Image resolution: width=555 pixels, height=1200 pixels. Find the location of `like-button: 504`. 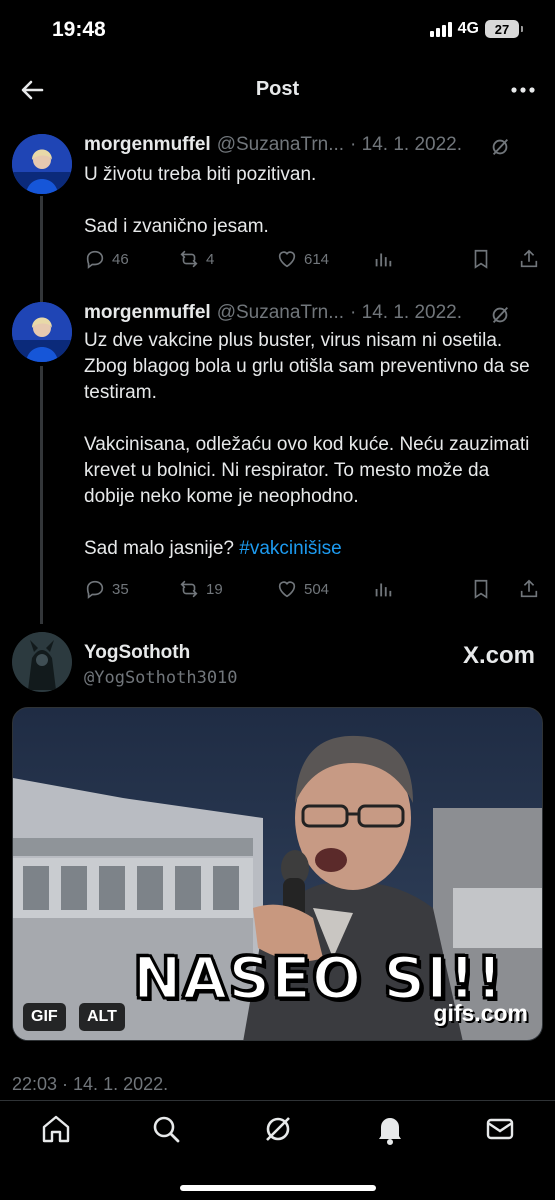

like-button: 504 is located at coordinates (302, 589).